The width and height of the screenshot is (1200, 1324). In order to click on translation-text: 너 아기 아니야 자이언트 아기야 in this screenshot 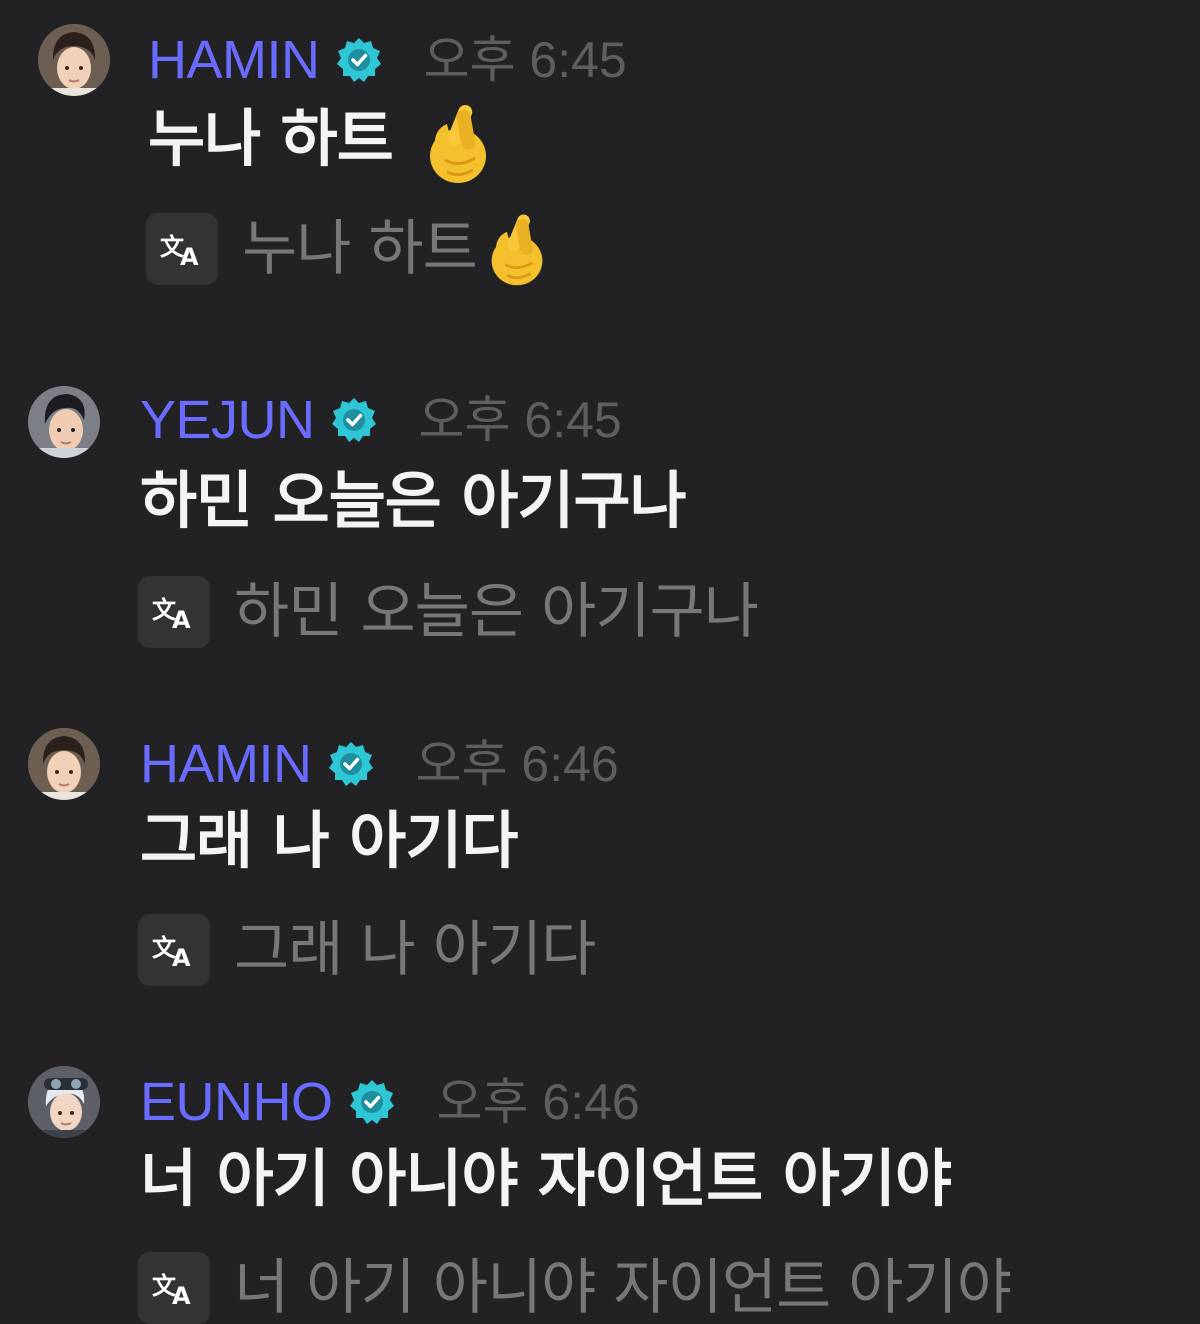, I will do `click(623, 1288)`.